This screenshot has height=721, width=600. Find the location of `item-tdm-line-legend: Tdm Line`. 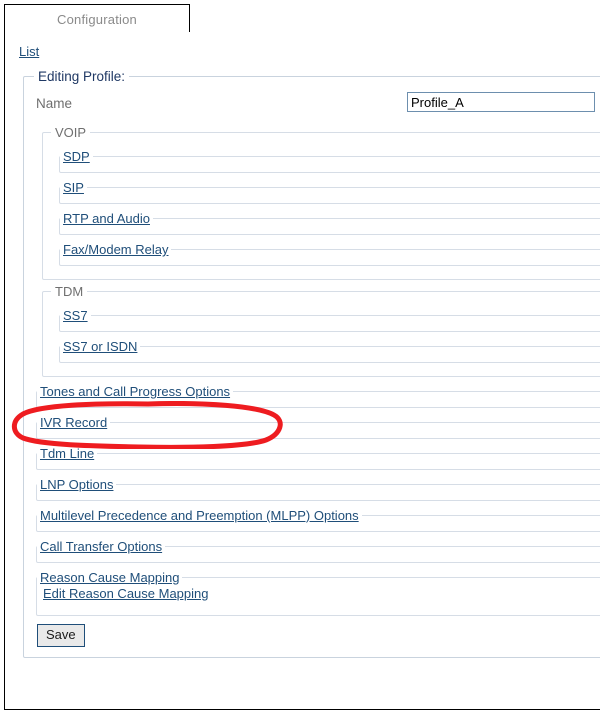

item-tdm-line-legend: Tdm Line is located at coordinates (67, 453).